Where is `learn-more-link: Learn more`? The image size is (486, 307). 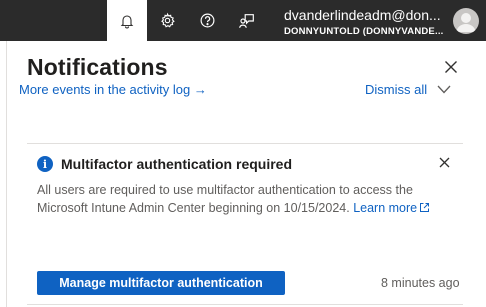 learn-more-link: Learn more is located at coordinates (391, 208).